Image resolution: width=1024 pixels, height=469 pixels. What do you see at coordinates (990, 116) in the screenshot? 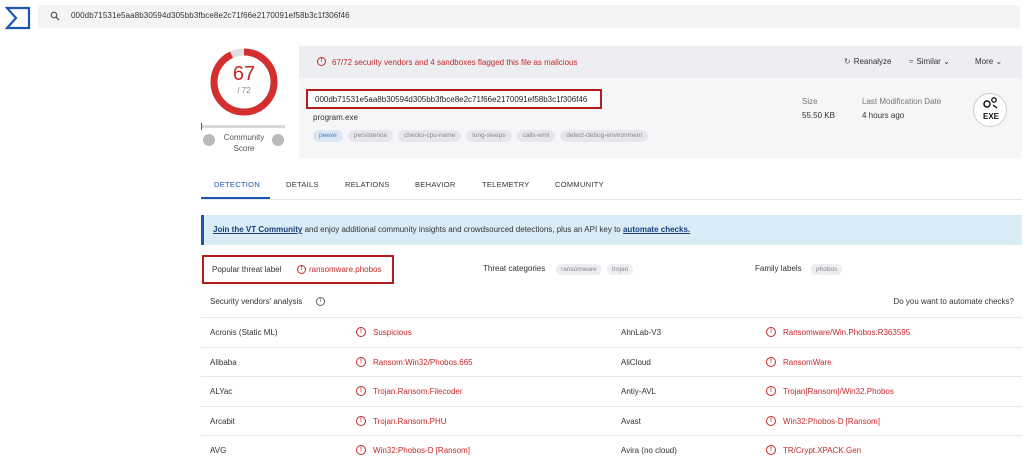
I see `exe-badge-text: EXE` at bounding box center [990, 116].